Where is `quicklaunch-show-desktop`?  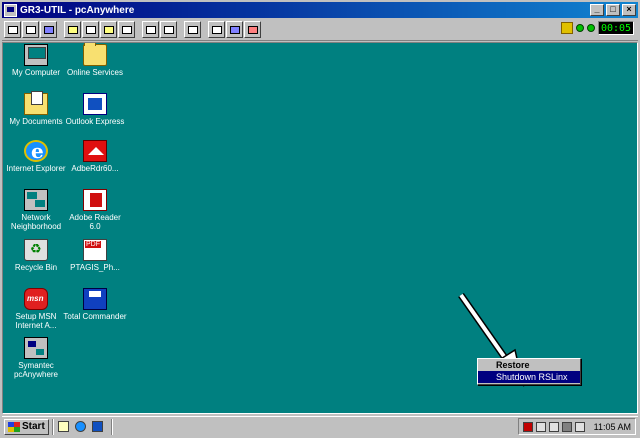
quicklaunch-show-desktop is located at coordinates (64, 427).